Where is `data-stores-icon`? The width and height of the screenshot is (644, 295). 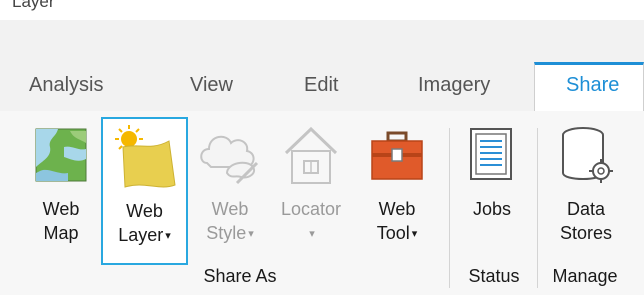
data-stores-icon is located at coordinates (586, 152).